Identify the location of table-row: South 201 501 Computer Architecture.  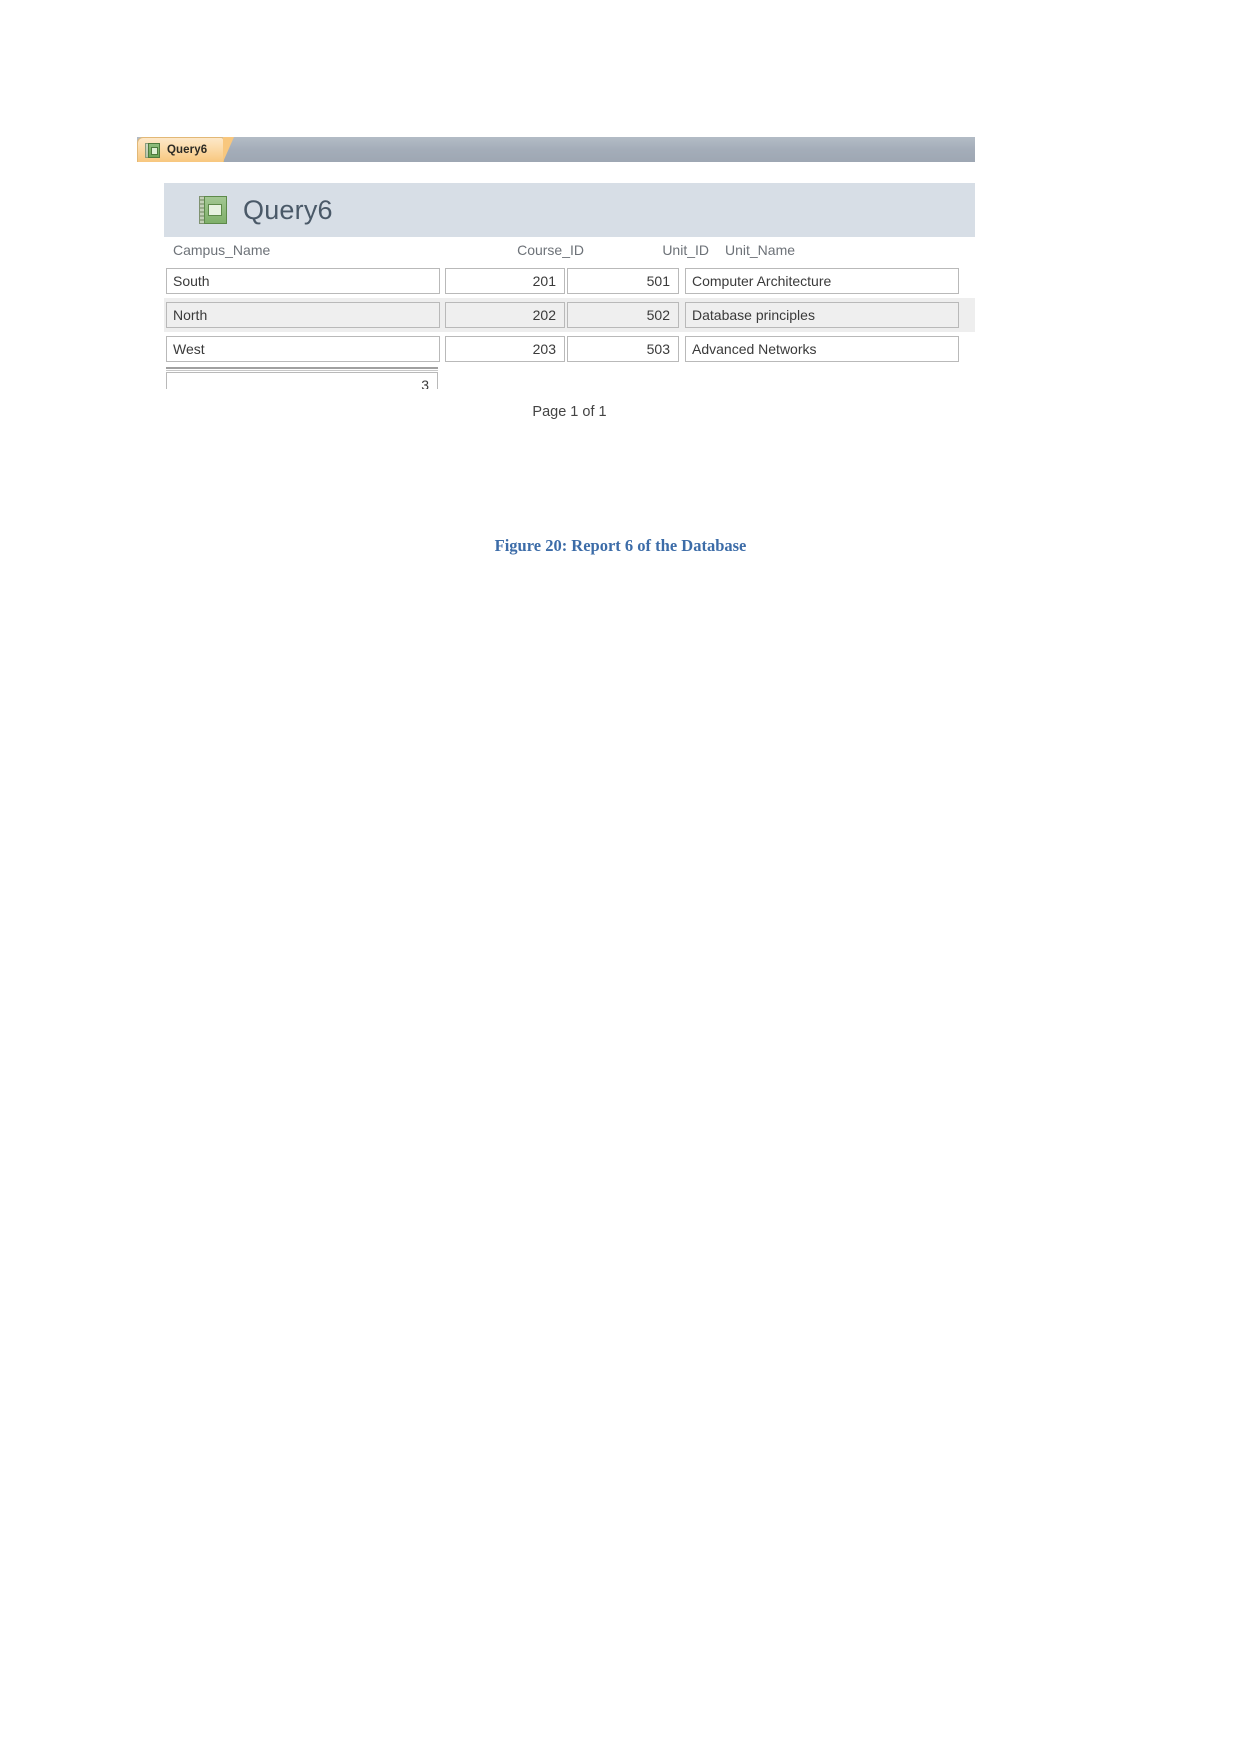
(569, 281).